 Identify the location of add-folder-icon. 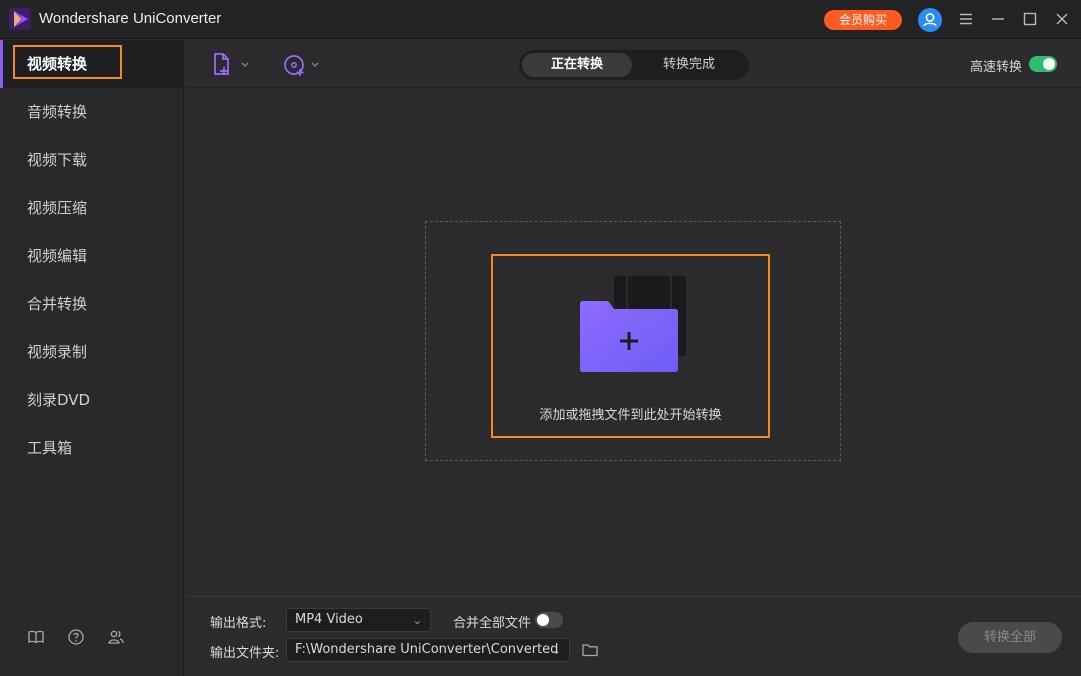
(633, 324).